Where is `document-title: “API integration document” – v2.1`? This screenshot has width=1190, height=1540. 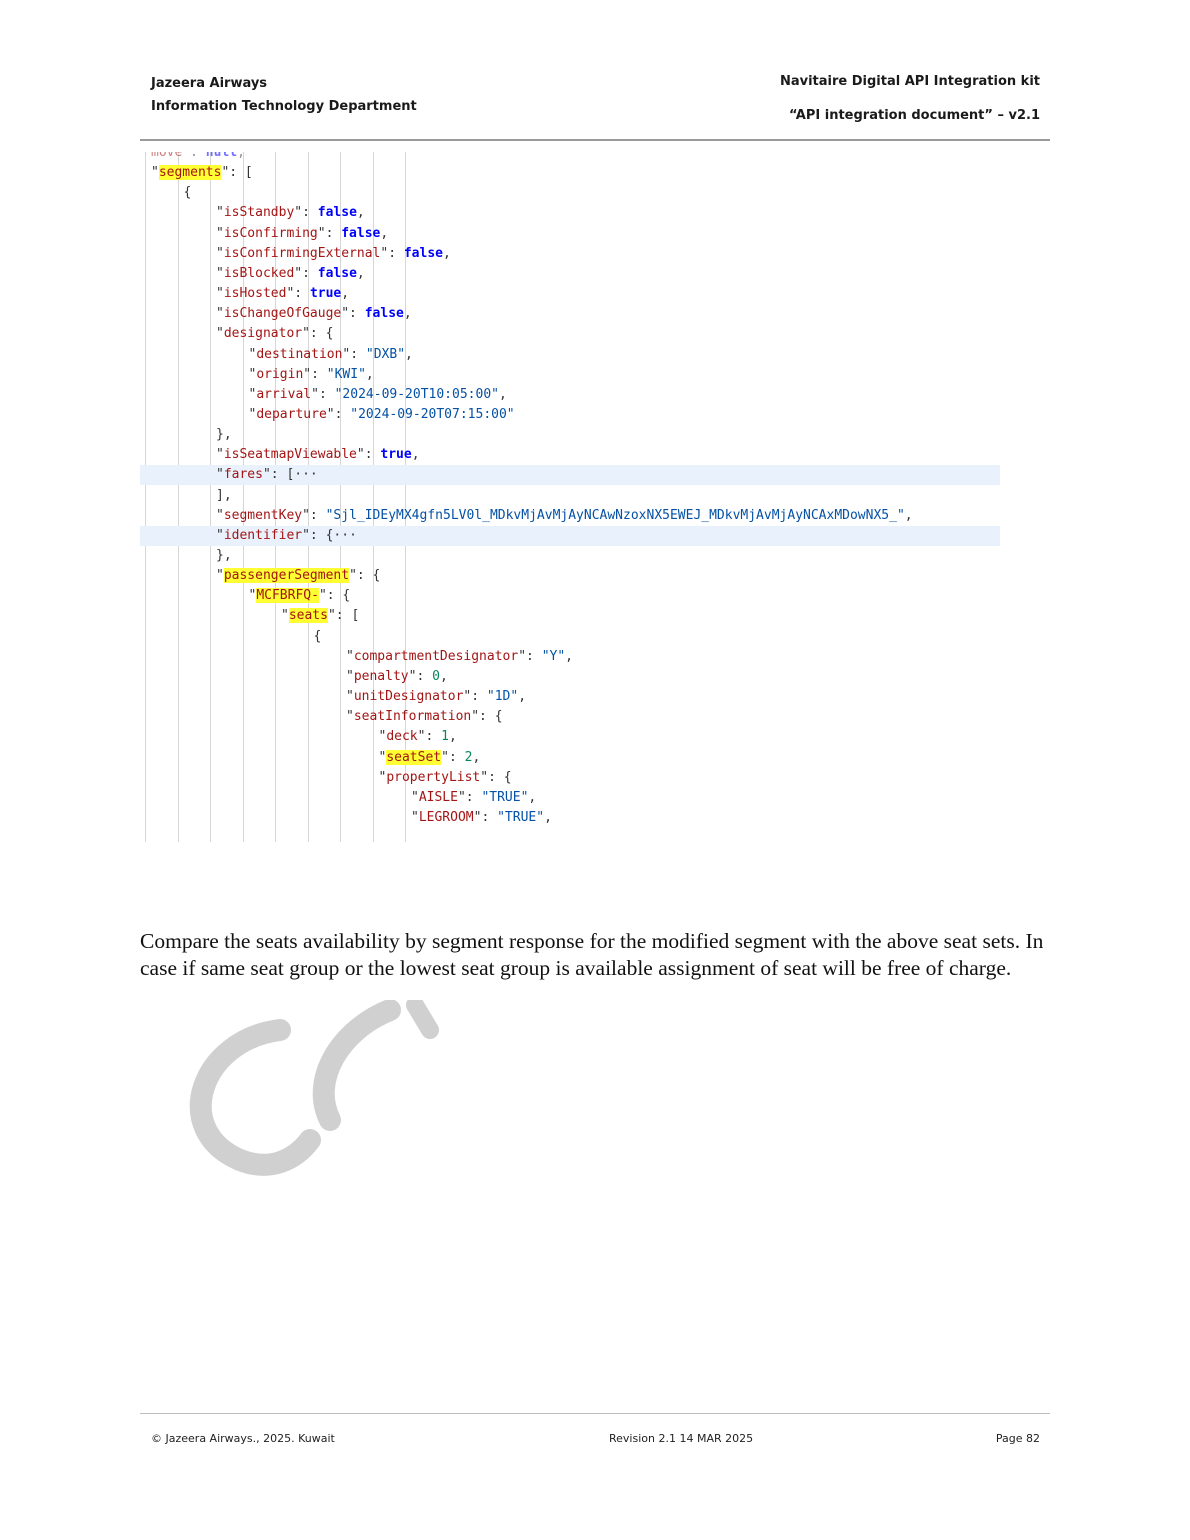
document-title: “API integration document” – v2.1 is located at coordinates (914, 115).